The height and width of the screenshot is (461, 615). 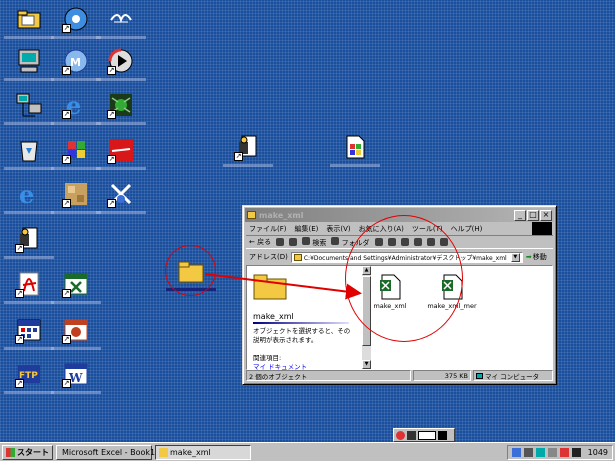 I want to click on status-bar: 2 個のオブジェクト 375 KB マイ コンピュータ, so click(x=399, y=375).